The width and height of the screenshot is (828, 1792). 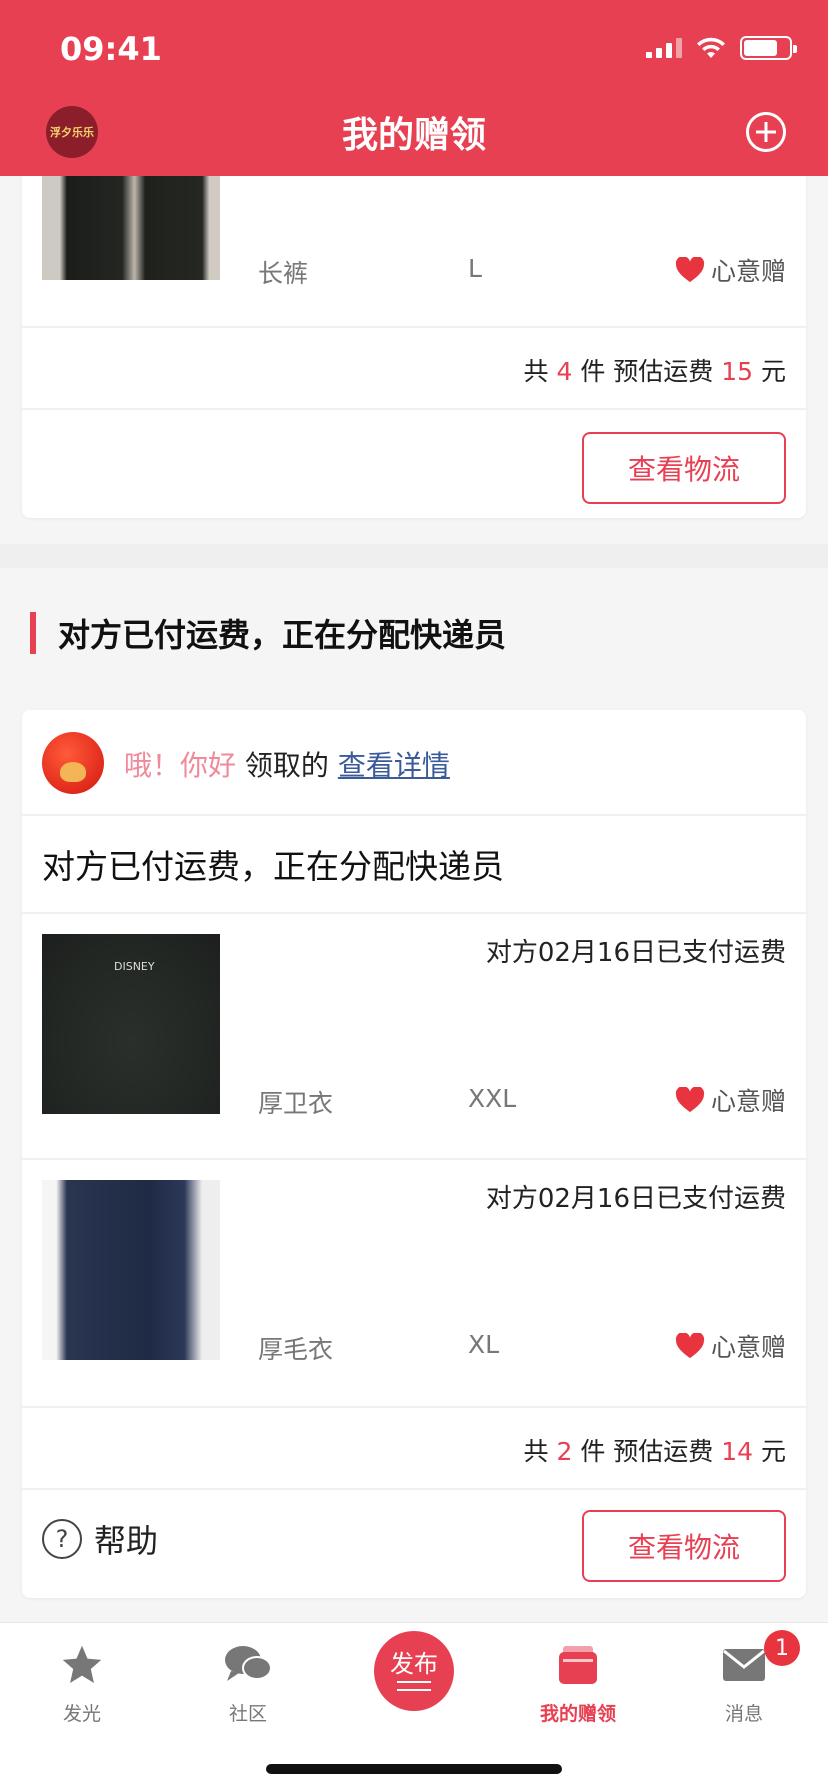 What do you see at coordinates (100, 1539) in the screenshot?
I see `help-button: ? 帮助` at bounding box center [100, 1539].